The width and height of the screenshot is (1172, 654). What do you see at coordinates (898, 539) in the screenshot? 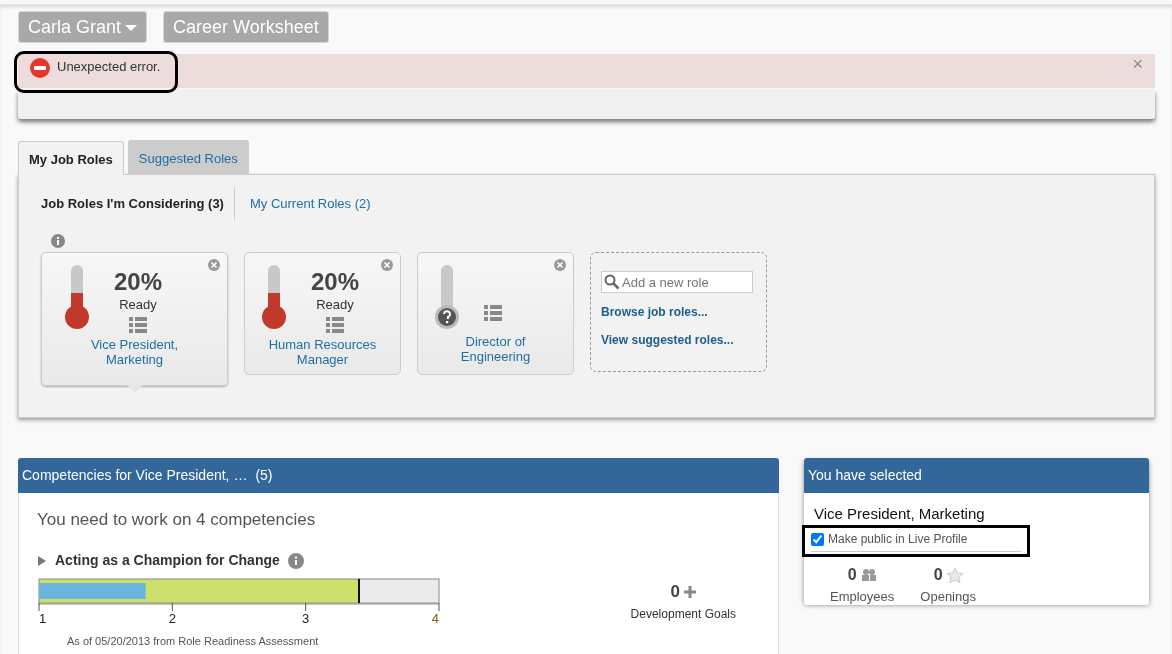
I see `checkbox-label: Make public in Live Profile` at bounding box center [898, 539].